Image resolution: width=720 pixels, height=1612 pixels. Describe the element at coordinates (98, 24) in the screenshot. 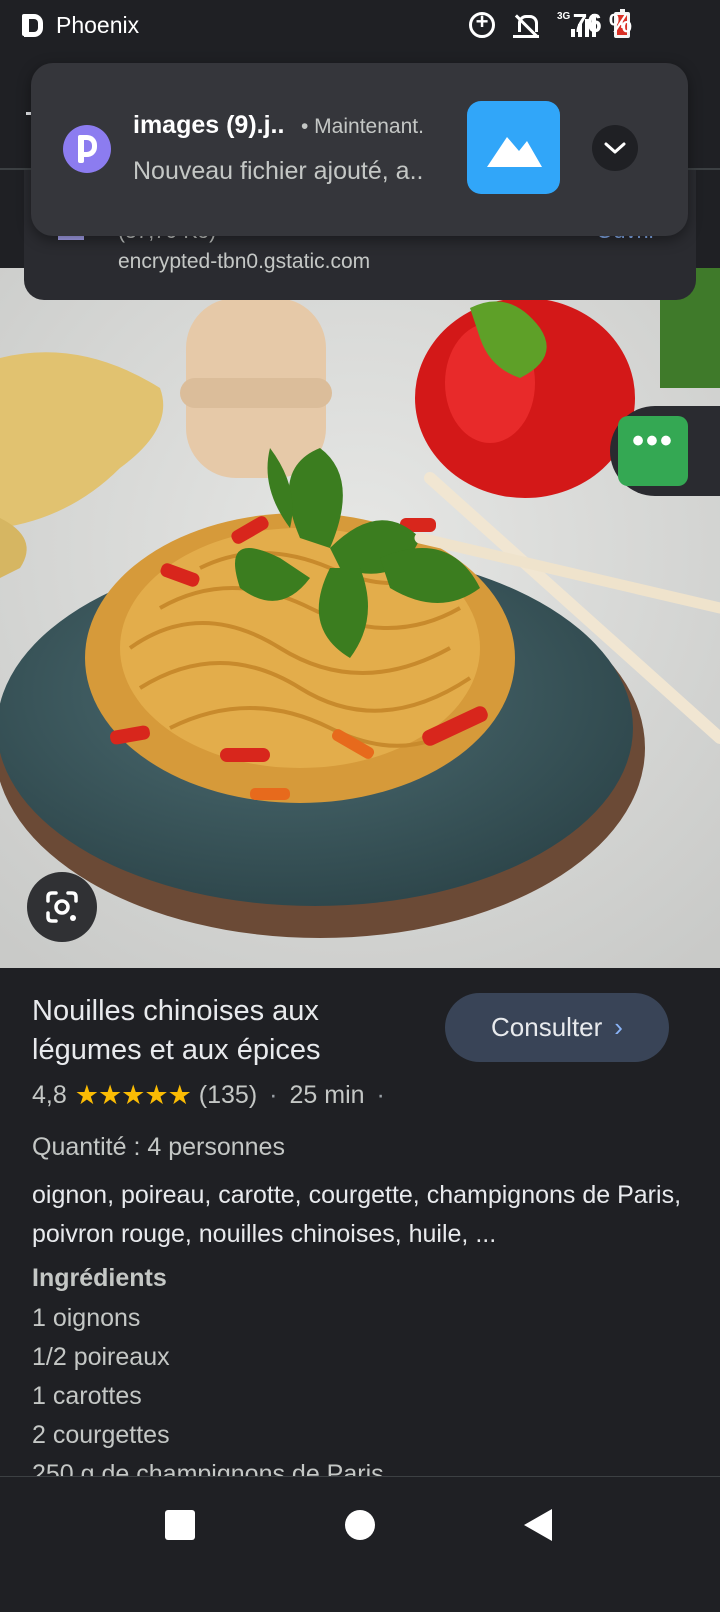

I see `status-app-name: Phoenix` at that location.